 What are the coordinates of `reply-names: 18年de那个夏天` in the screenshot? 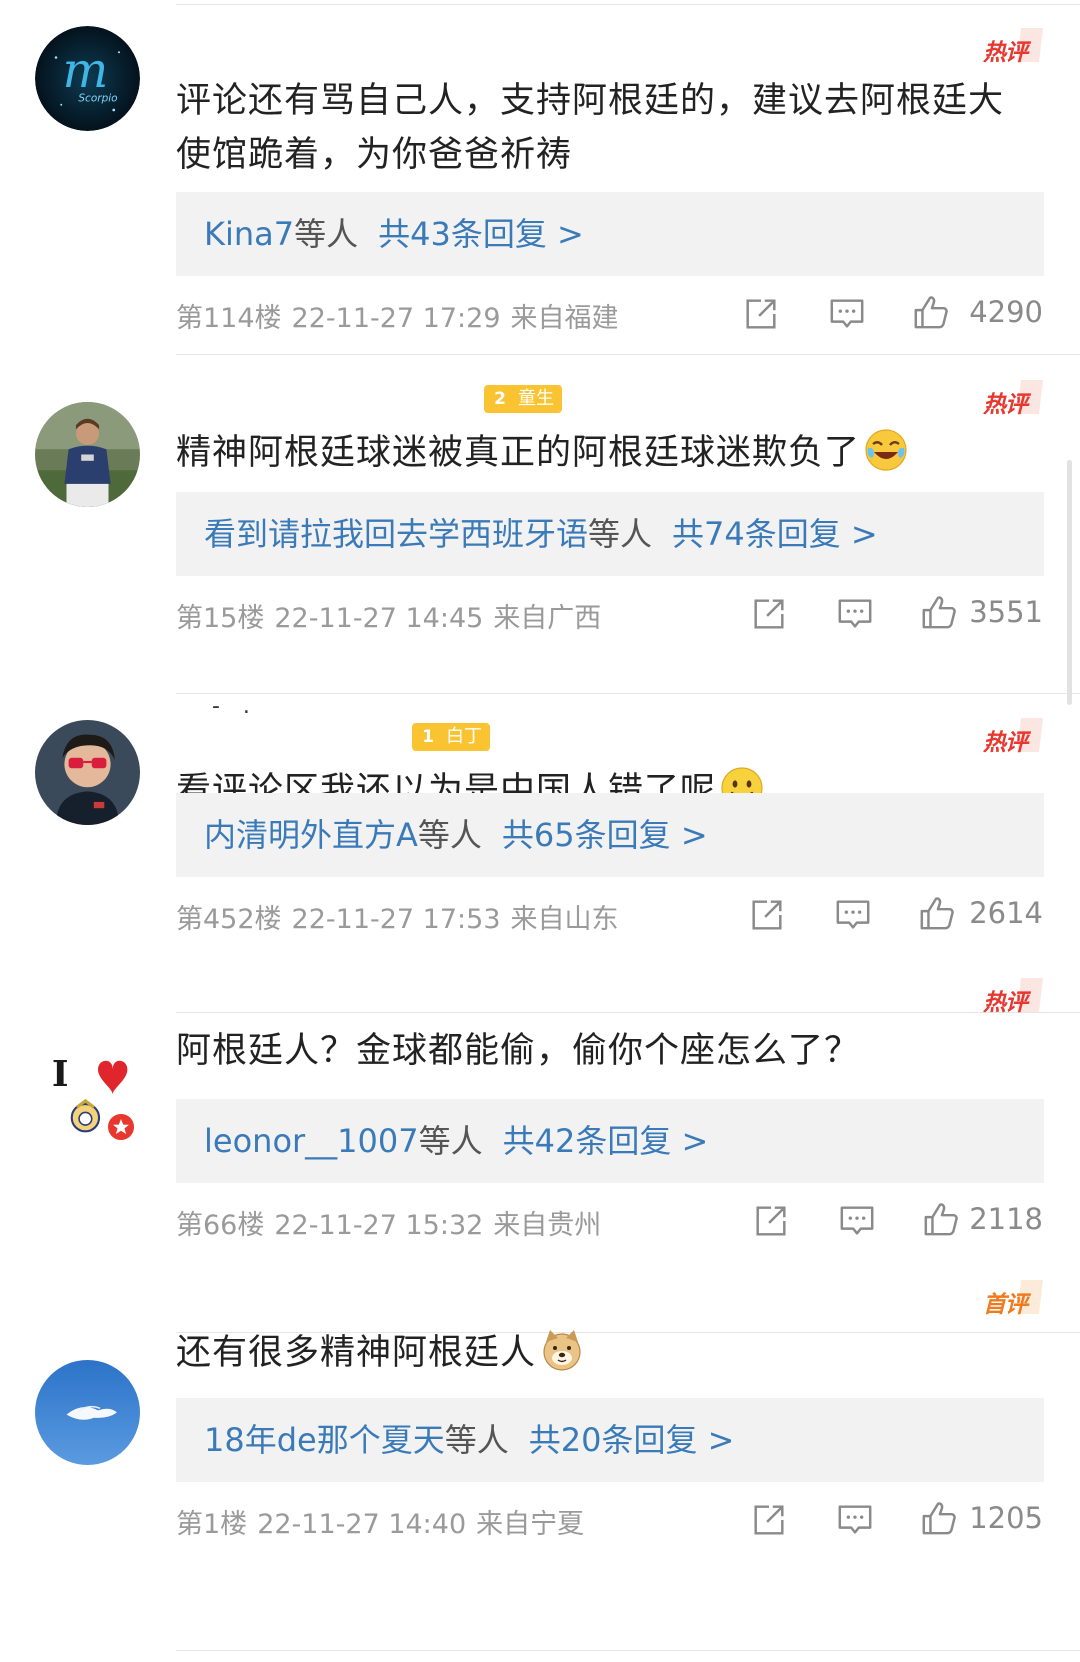 It's located at (324, 1440).